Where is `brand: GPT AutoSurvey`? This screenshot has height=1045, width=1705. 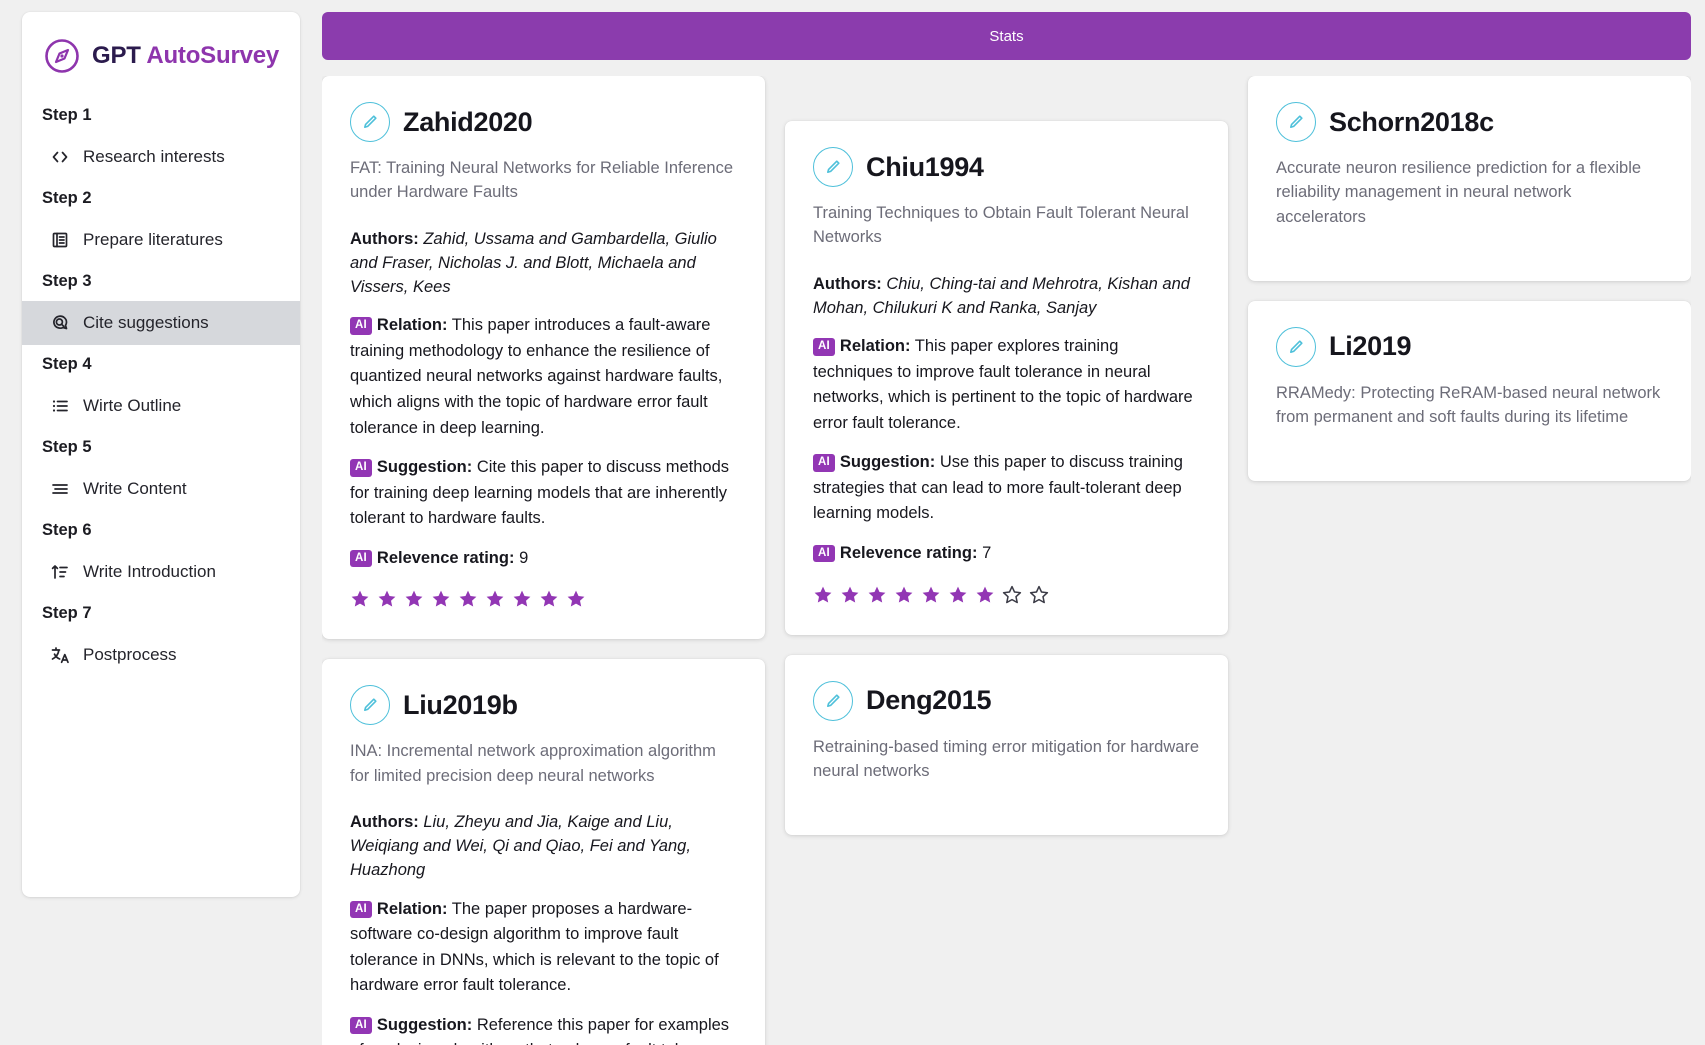 brand: GPT AutoSurvey is located at coordinates (161, 54).